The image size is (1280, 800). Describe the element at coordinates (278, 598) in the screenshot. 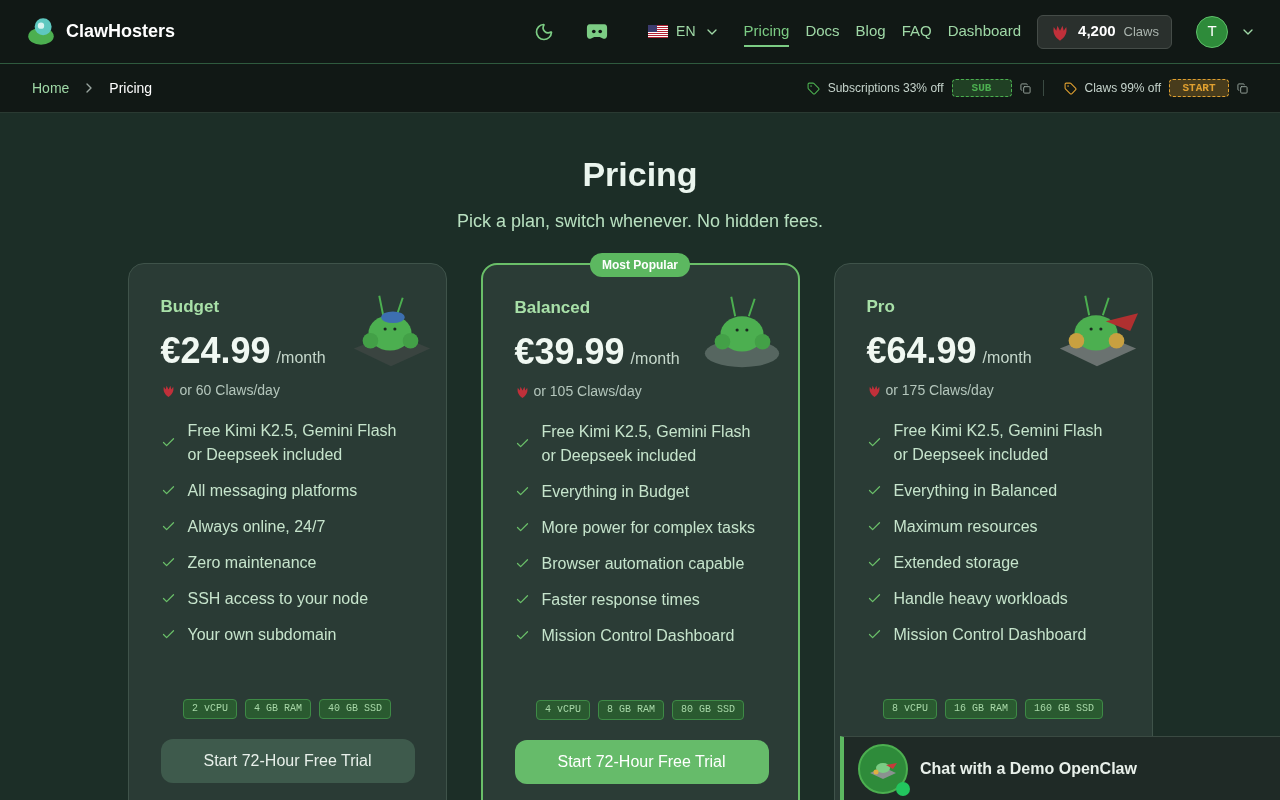

I see `feature-text: SSH access to your node` at that location.